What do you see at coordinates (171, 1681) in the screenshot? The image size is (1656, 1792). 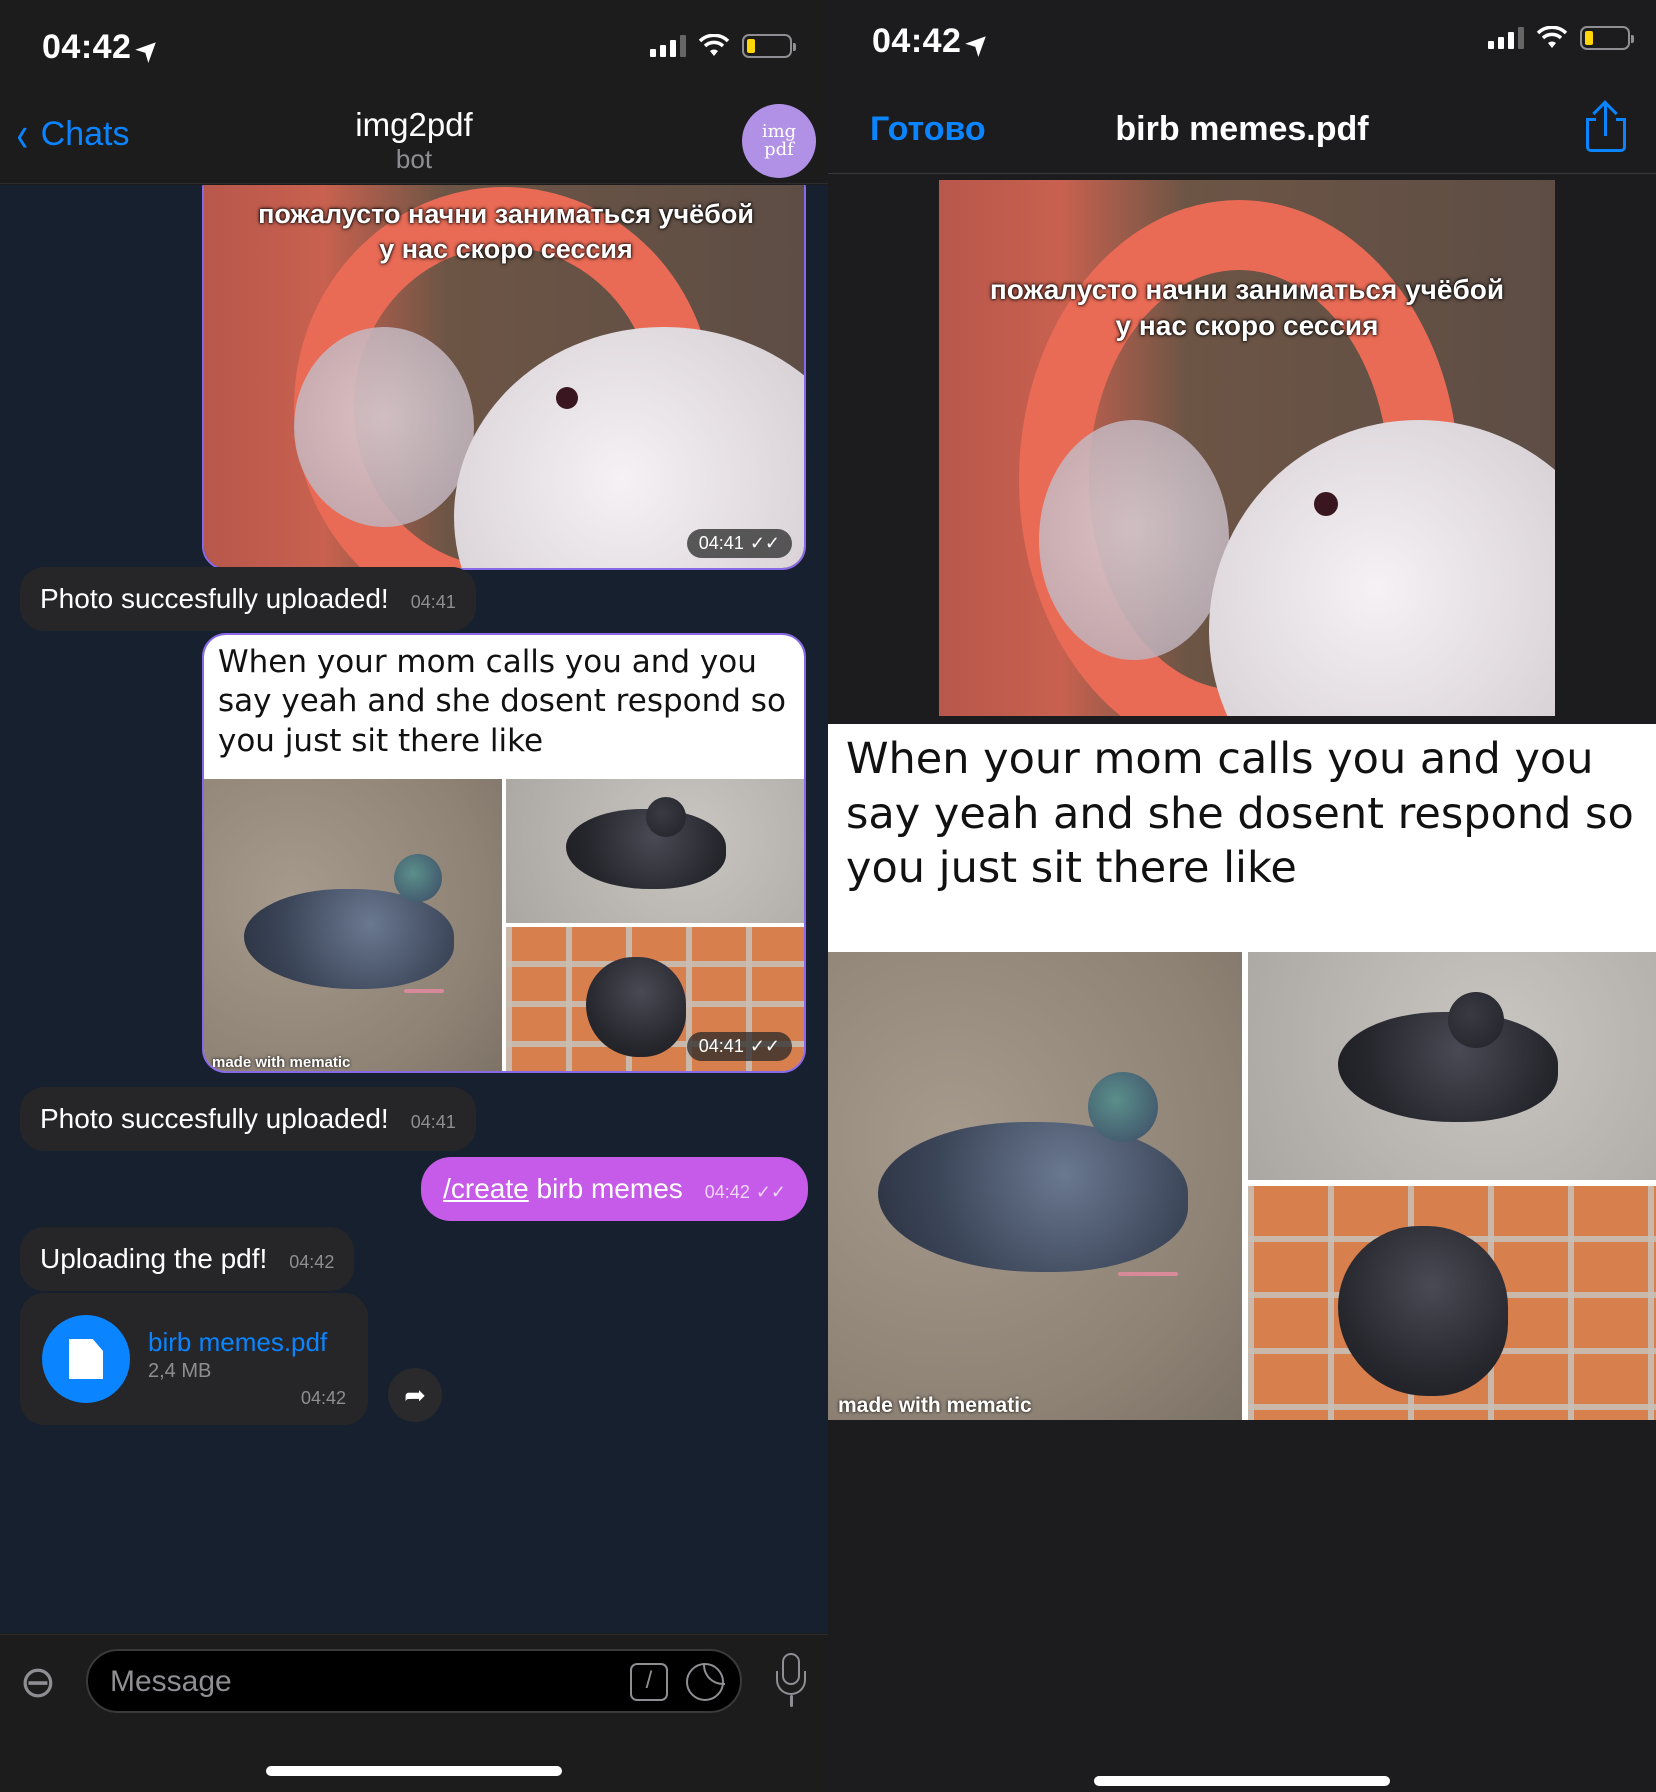 I see `message-placeholder: Message` at bounding box center [171, 1681].